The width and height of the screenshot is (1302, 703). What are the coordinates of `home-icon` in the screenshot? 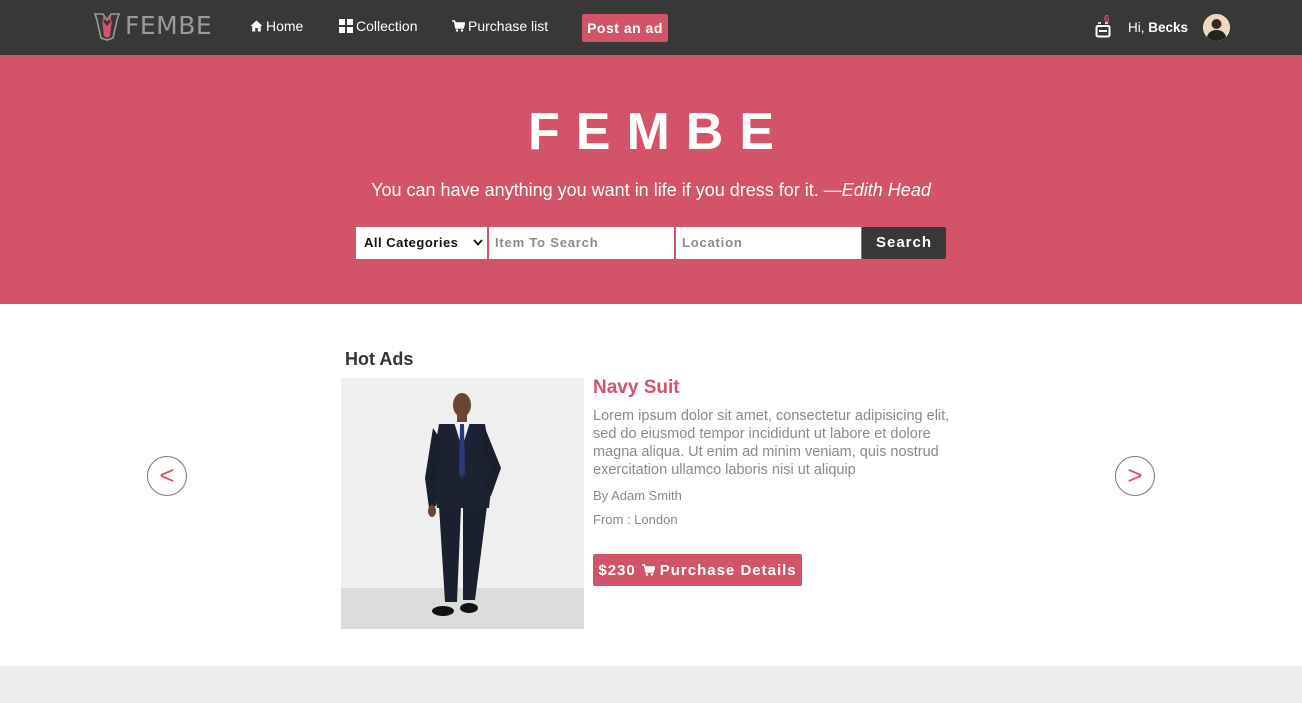 It's located at (256, 26).